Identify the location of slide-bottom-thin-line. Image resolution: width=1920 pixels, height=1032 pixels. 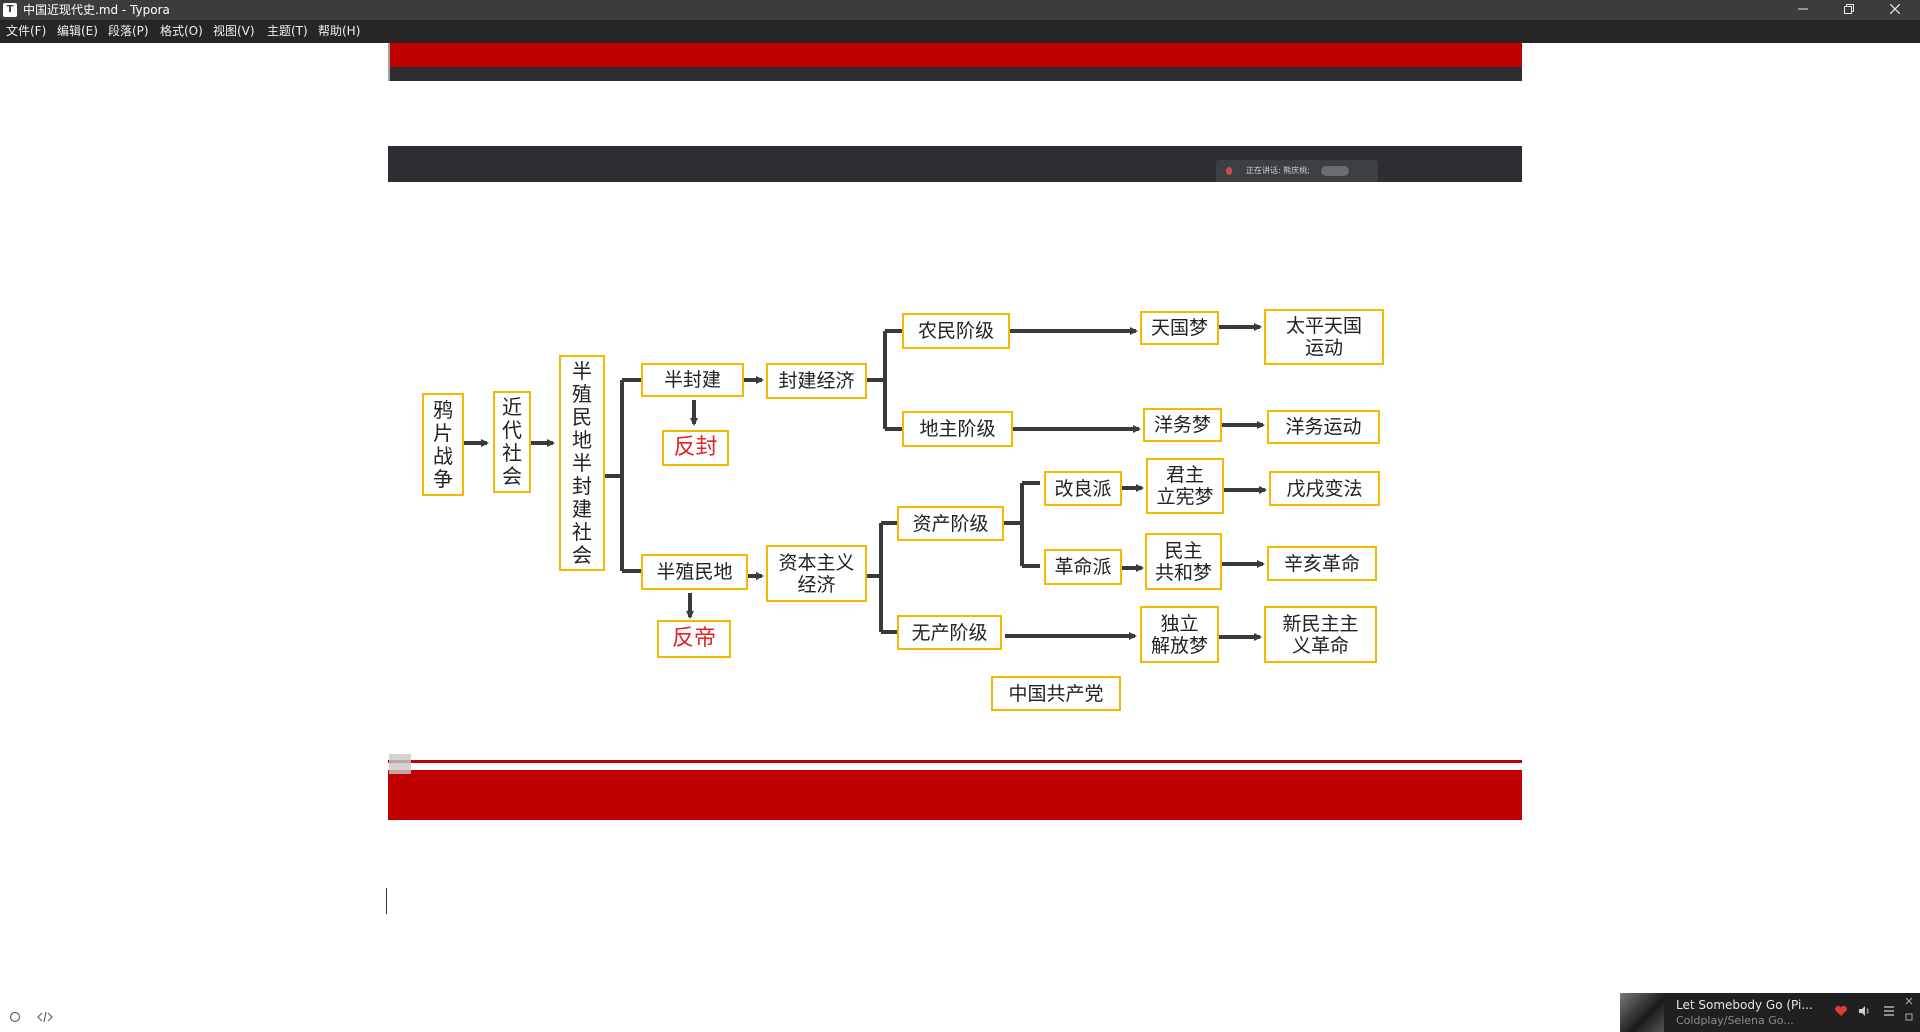
(955, 761).